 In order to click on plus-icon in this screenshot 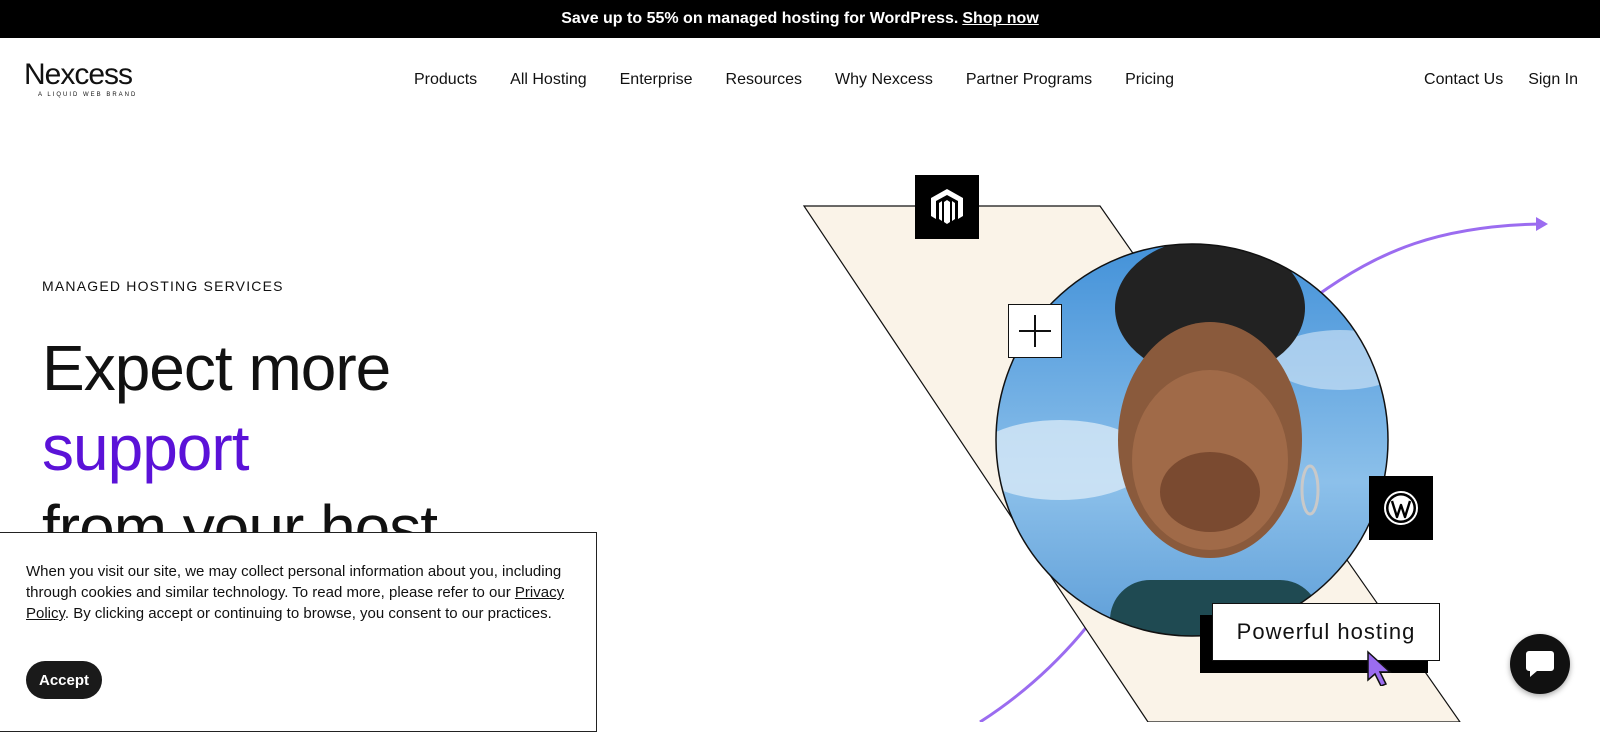, I will do `click(1035, 331)`.